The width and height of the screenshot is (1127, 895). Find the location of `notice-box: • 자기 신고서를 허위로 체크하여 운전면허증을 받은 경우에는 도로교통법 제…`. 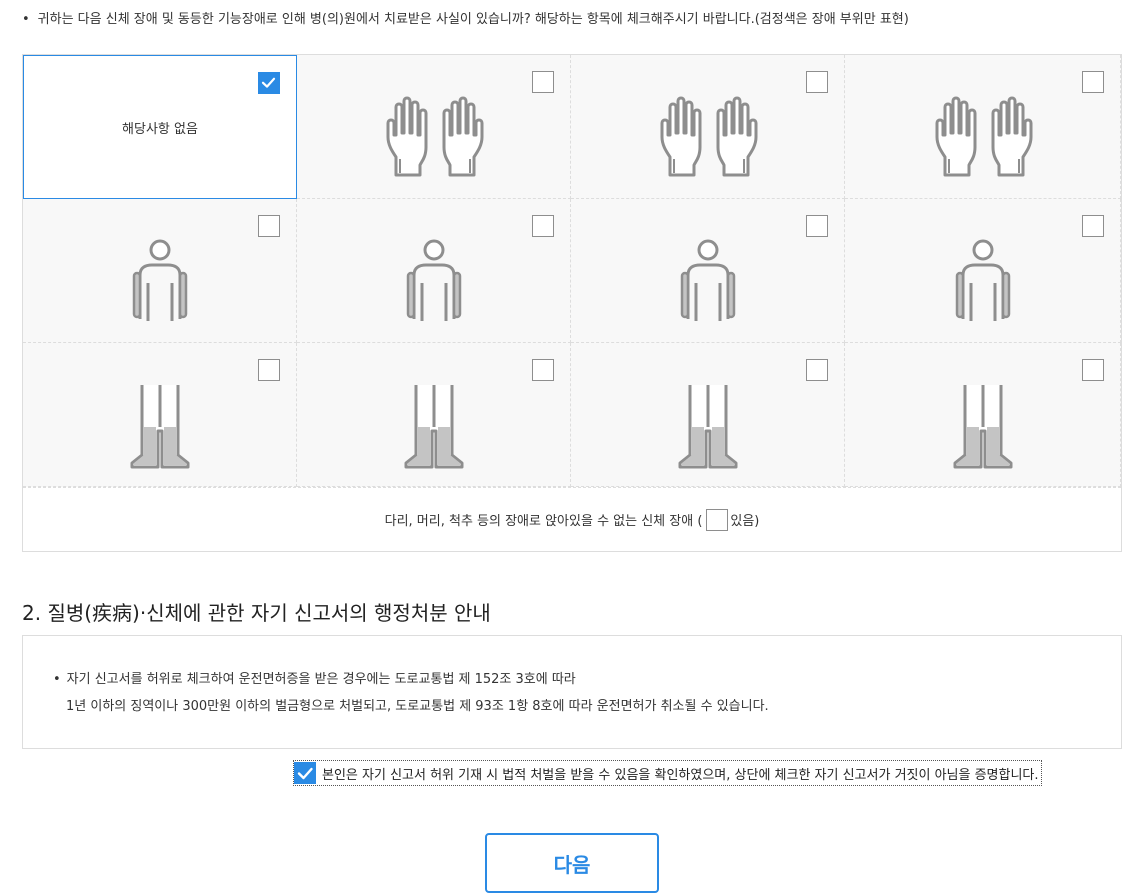

notice-box: • 자기 신고서를 허위로 체크하여 운전면허증을 받은 경우에는 도로교통법 제… is located at coordinates (572, 692).